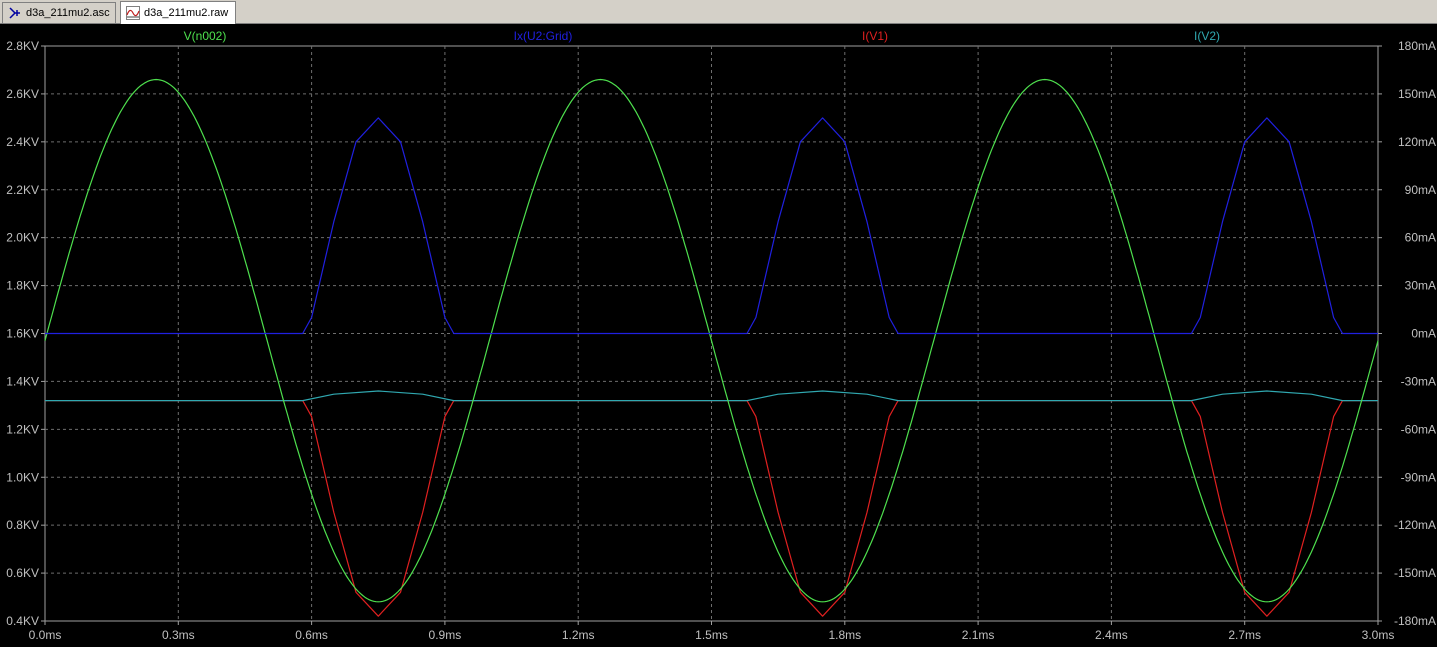 This screenshot has height=647, width=1437. Describe the element at coordinates (22, 525) in the screenshot. I see `y-left-tick-label: 0.8KV` at that location.